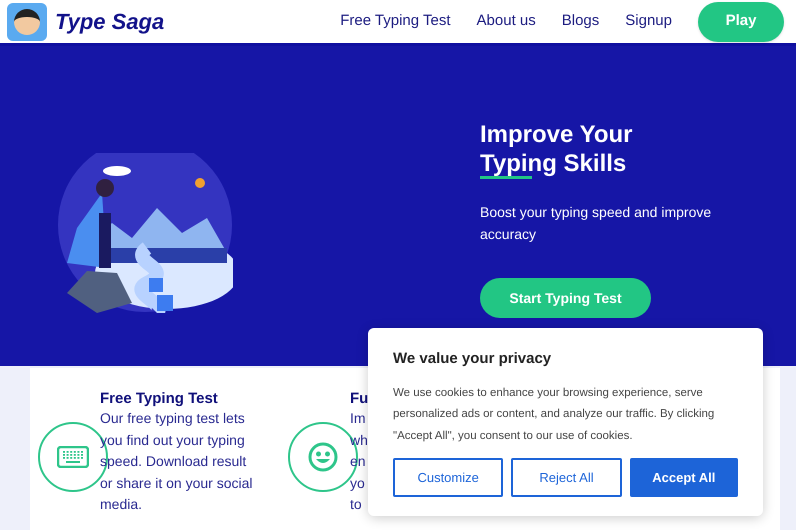  Describe the element at coordinates (556, 149) in the screenshot. I see `hero-title: Improve Your Typing Skills` at that location.